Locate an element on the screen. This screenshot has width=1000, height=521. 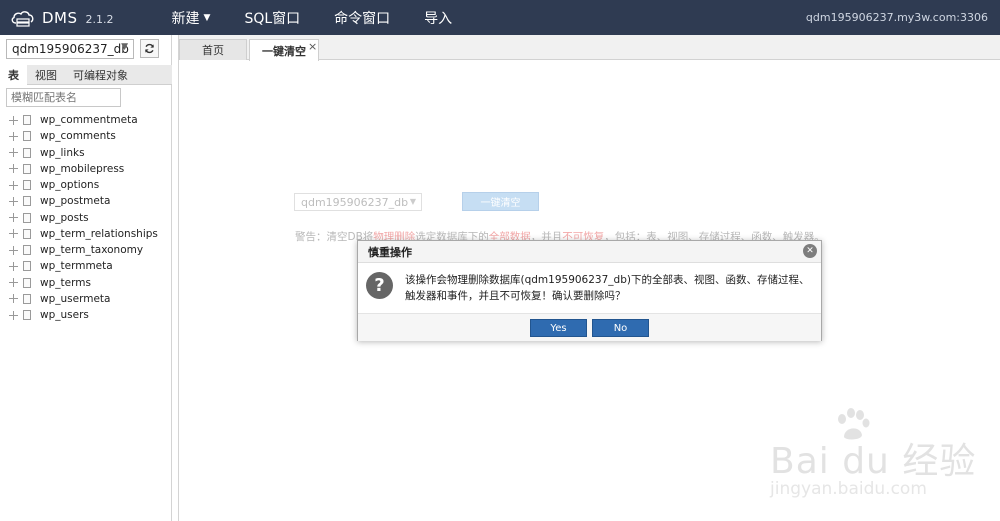
clear-database-select: qdm195906237_db ▼ is located at coordinates (358, 202).